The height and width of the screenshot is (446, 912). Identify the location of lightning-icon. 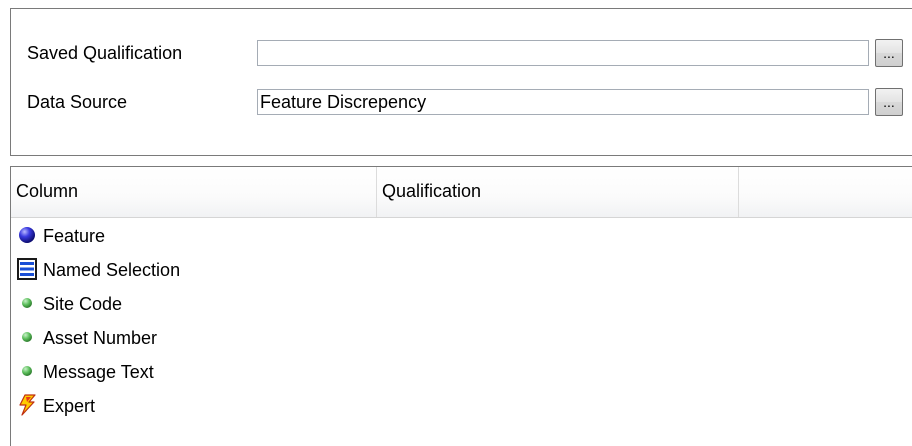
(27, 405).